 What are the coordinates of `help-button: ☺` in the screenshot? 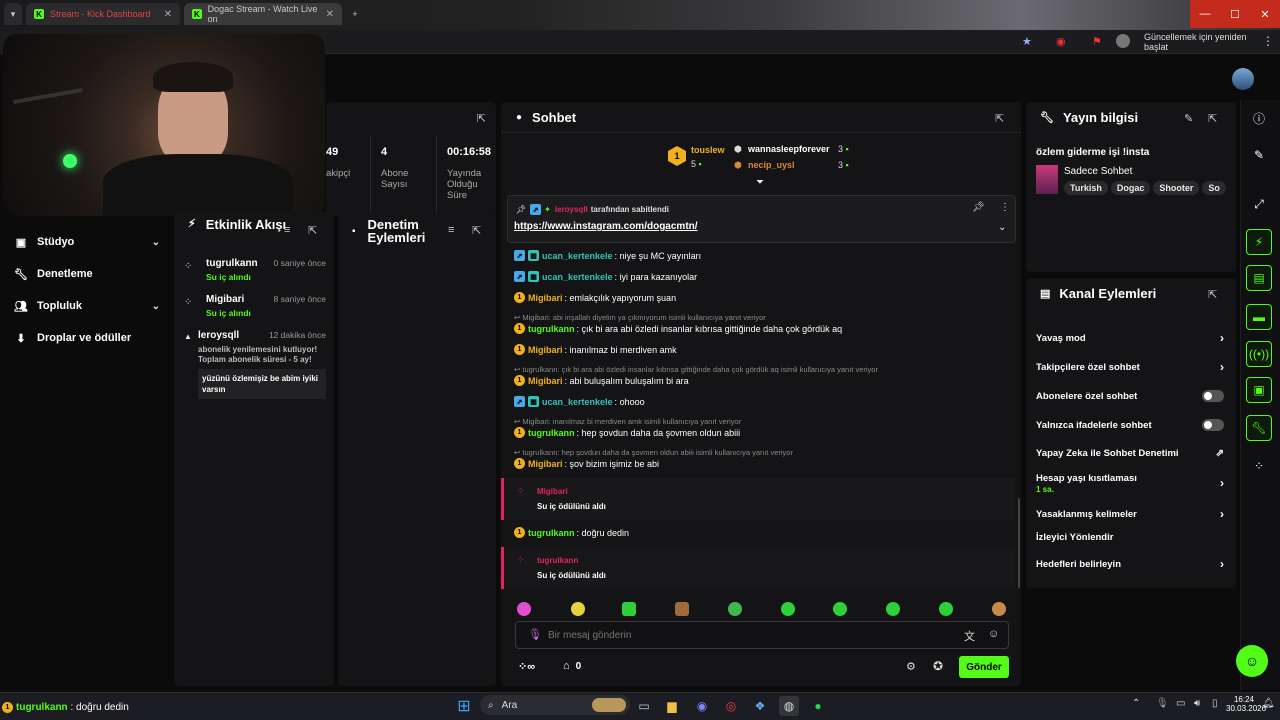 It's located at (1252, 661).